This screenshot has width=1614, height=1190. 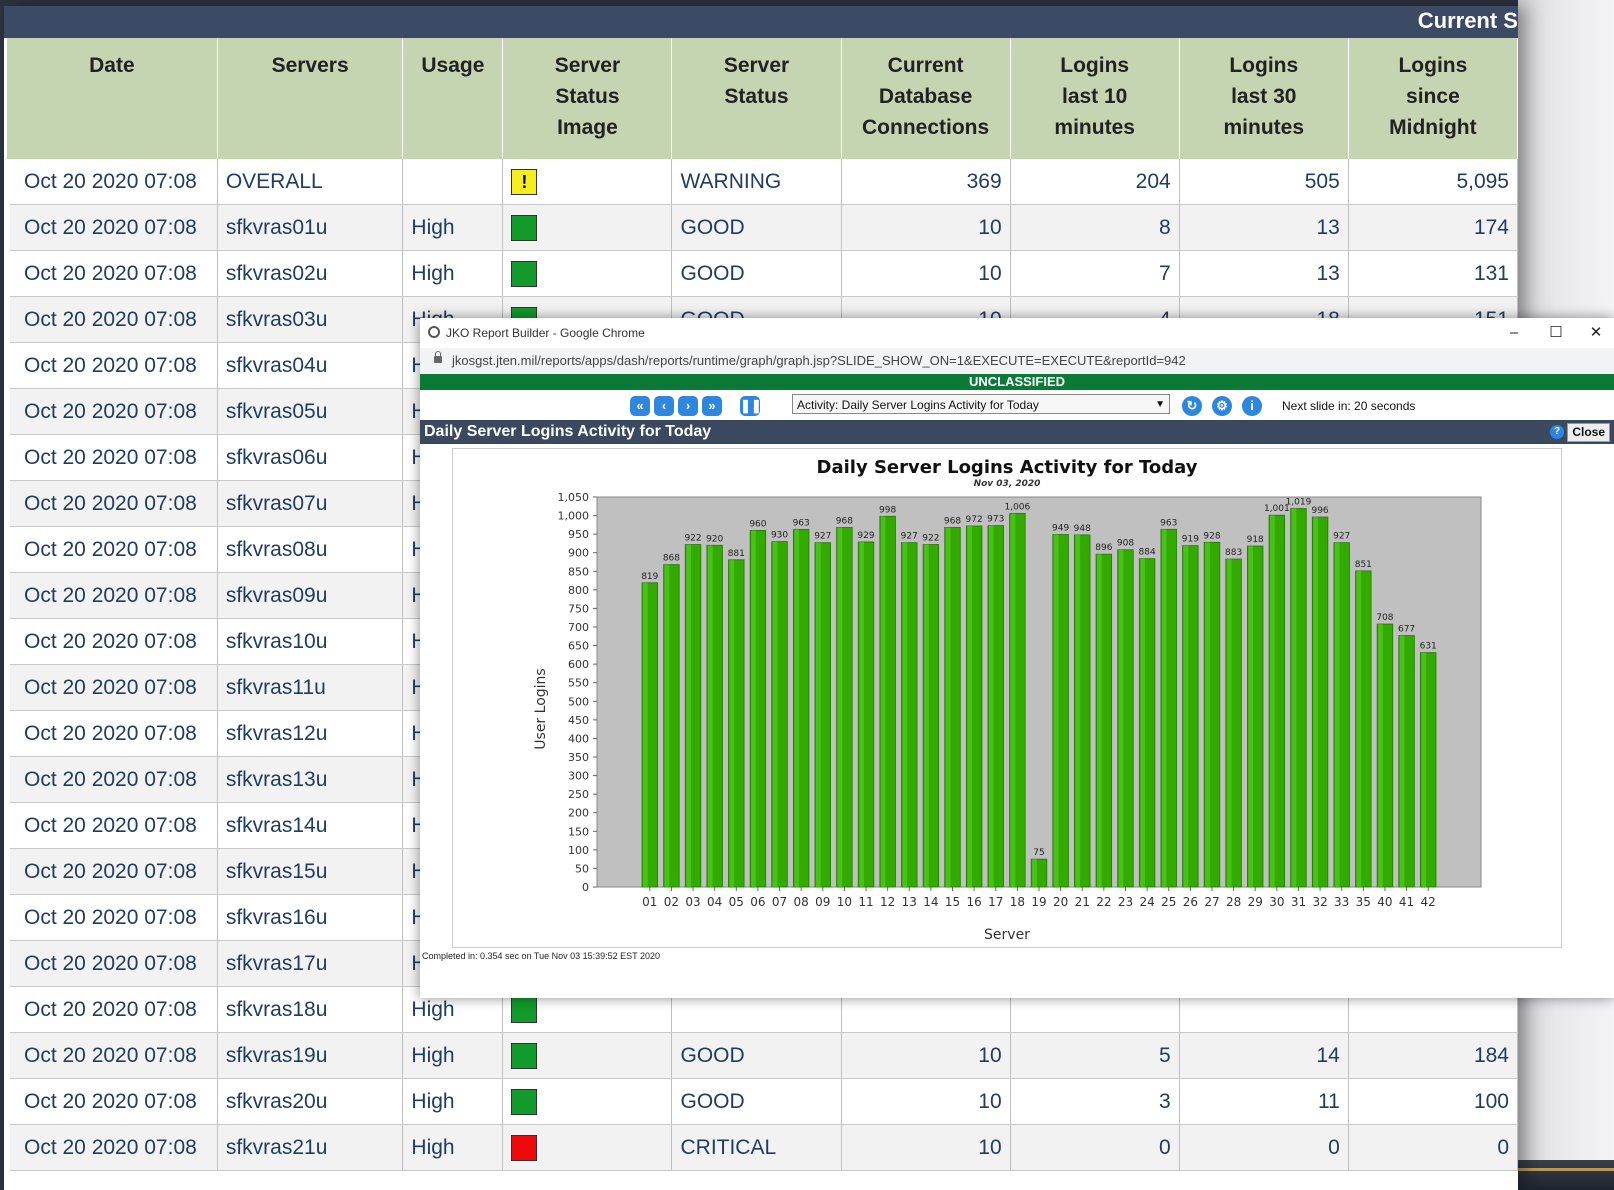 I want to click on bar-value-label: 996, so click(x=1319, y=511).